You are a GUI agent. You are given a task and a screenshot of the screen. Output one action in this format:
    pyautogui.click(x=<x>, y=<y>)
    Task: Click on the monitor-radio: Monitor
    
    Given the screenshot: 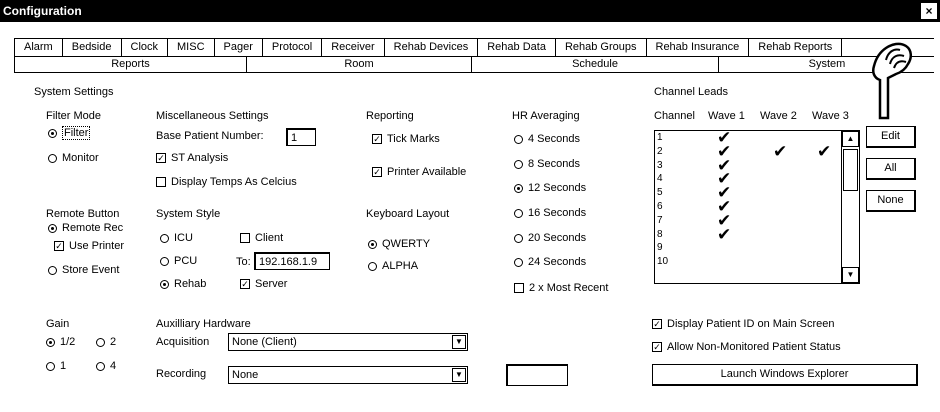 What is the action you would take?
    pyautogui.click(x=73, y=158)
    